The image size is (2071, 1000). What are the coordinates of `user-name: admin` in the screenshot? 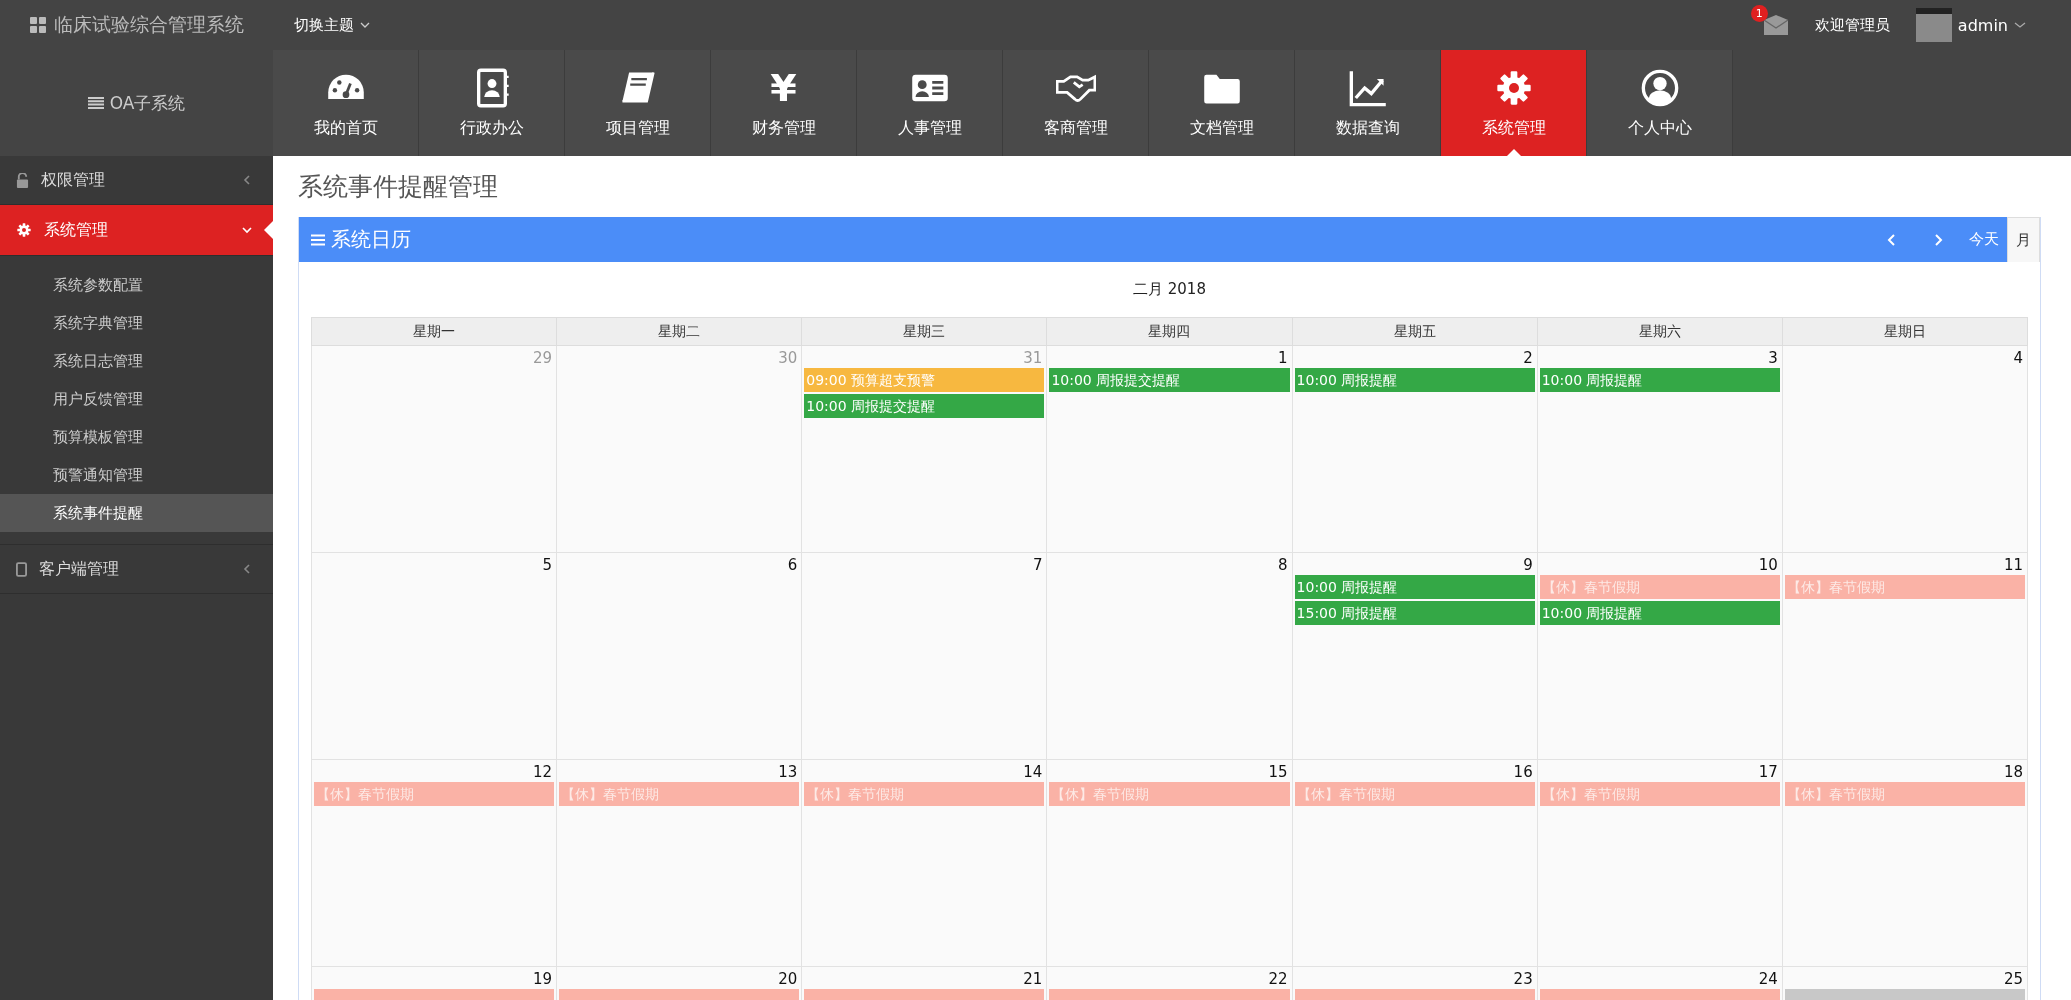 It's located at (1982, 25).